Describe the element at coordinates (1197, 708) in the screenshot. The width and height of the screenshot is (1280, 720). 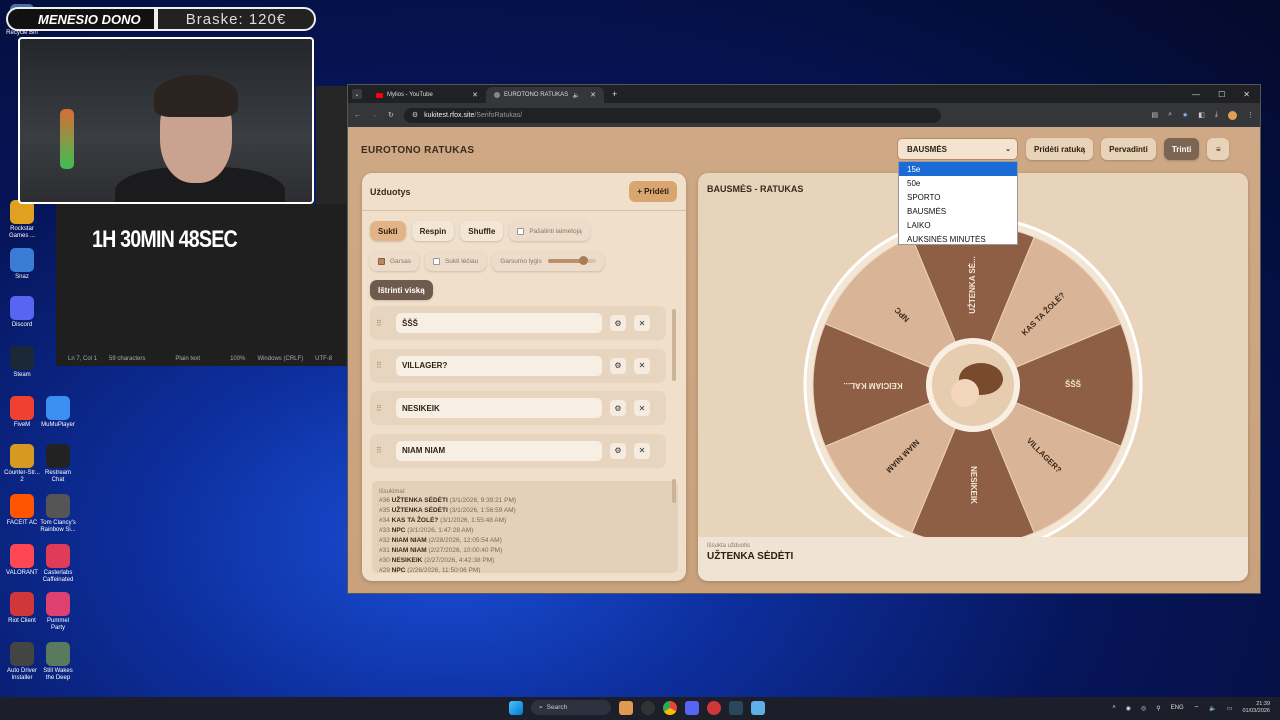
I see `wifi-icon: ⌔` at that location.